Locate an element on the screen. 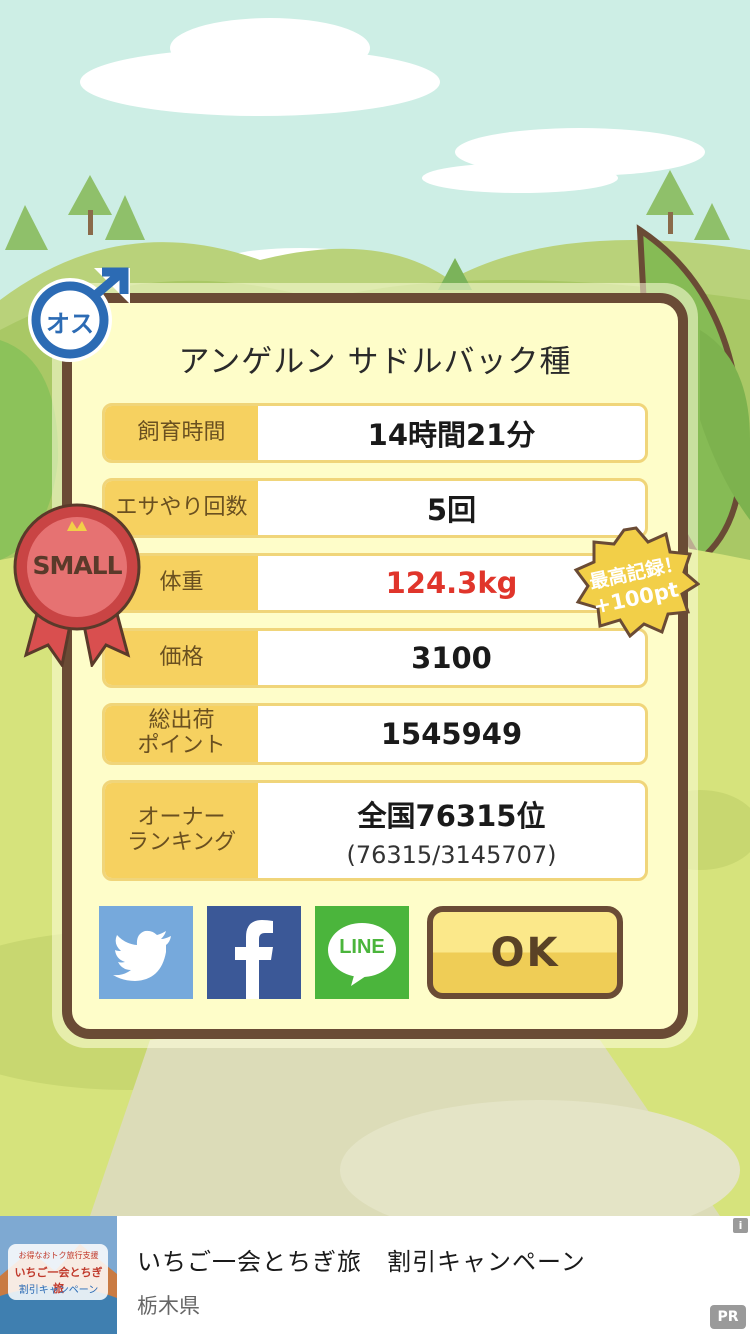 The width and height of the screenshot is (750, 1334). ranking-value: 全国76315位 is located at coordinates (451, 815).